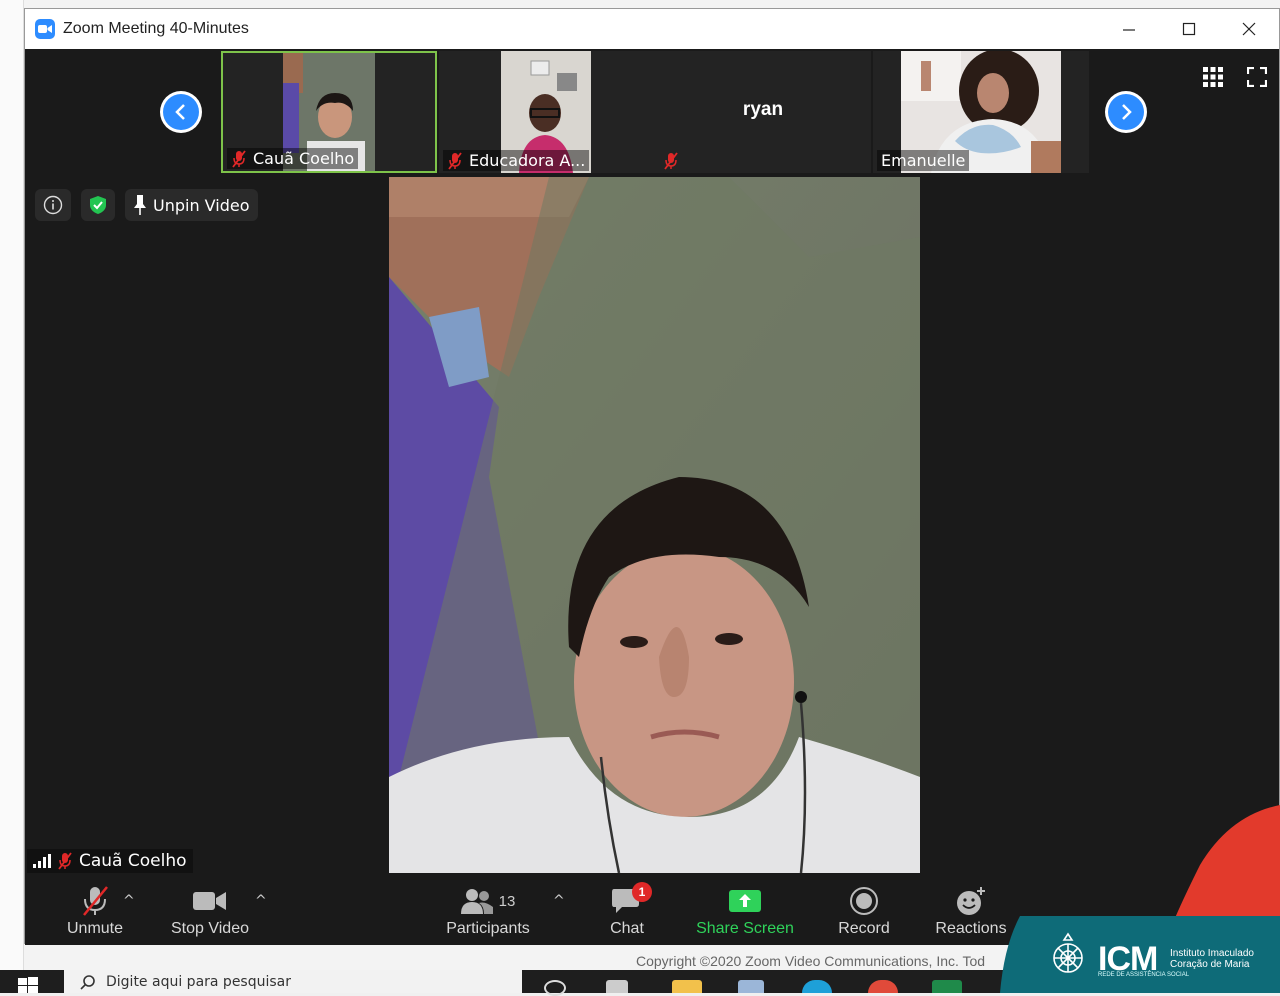  Describe the element at coordinates (87, 982) in the screenshot. I see `search-icon` at that location.